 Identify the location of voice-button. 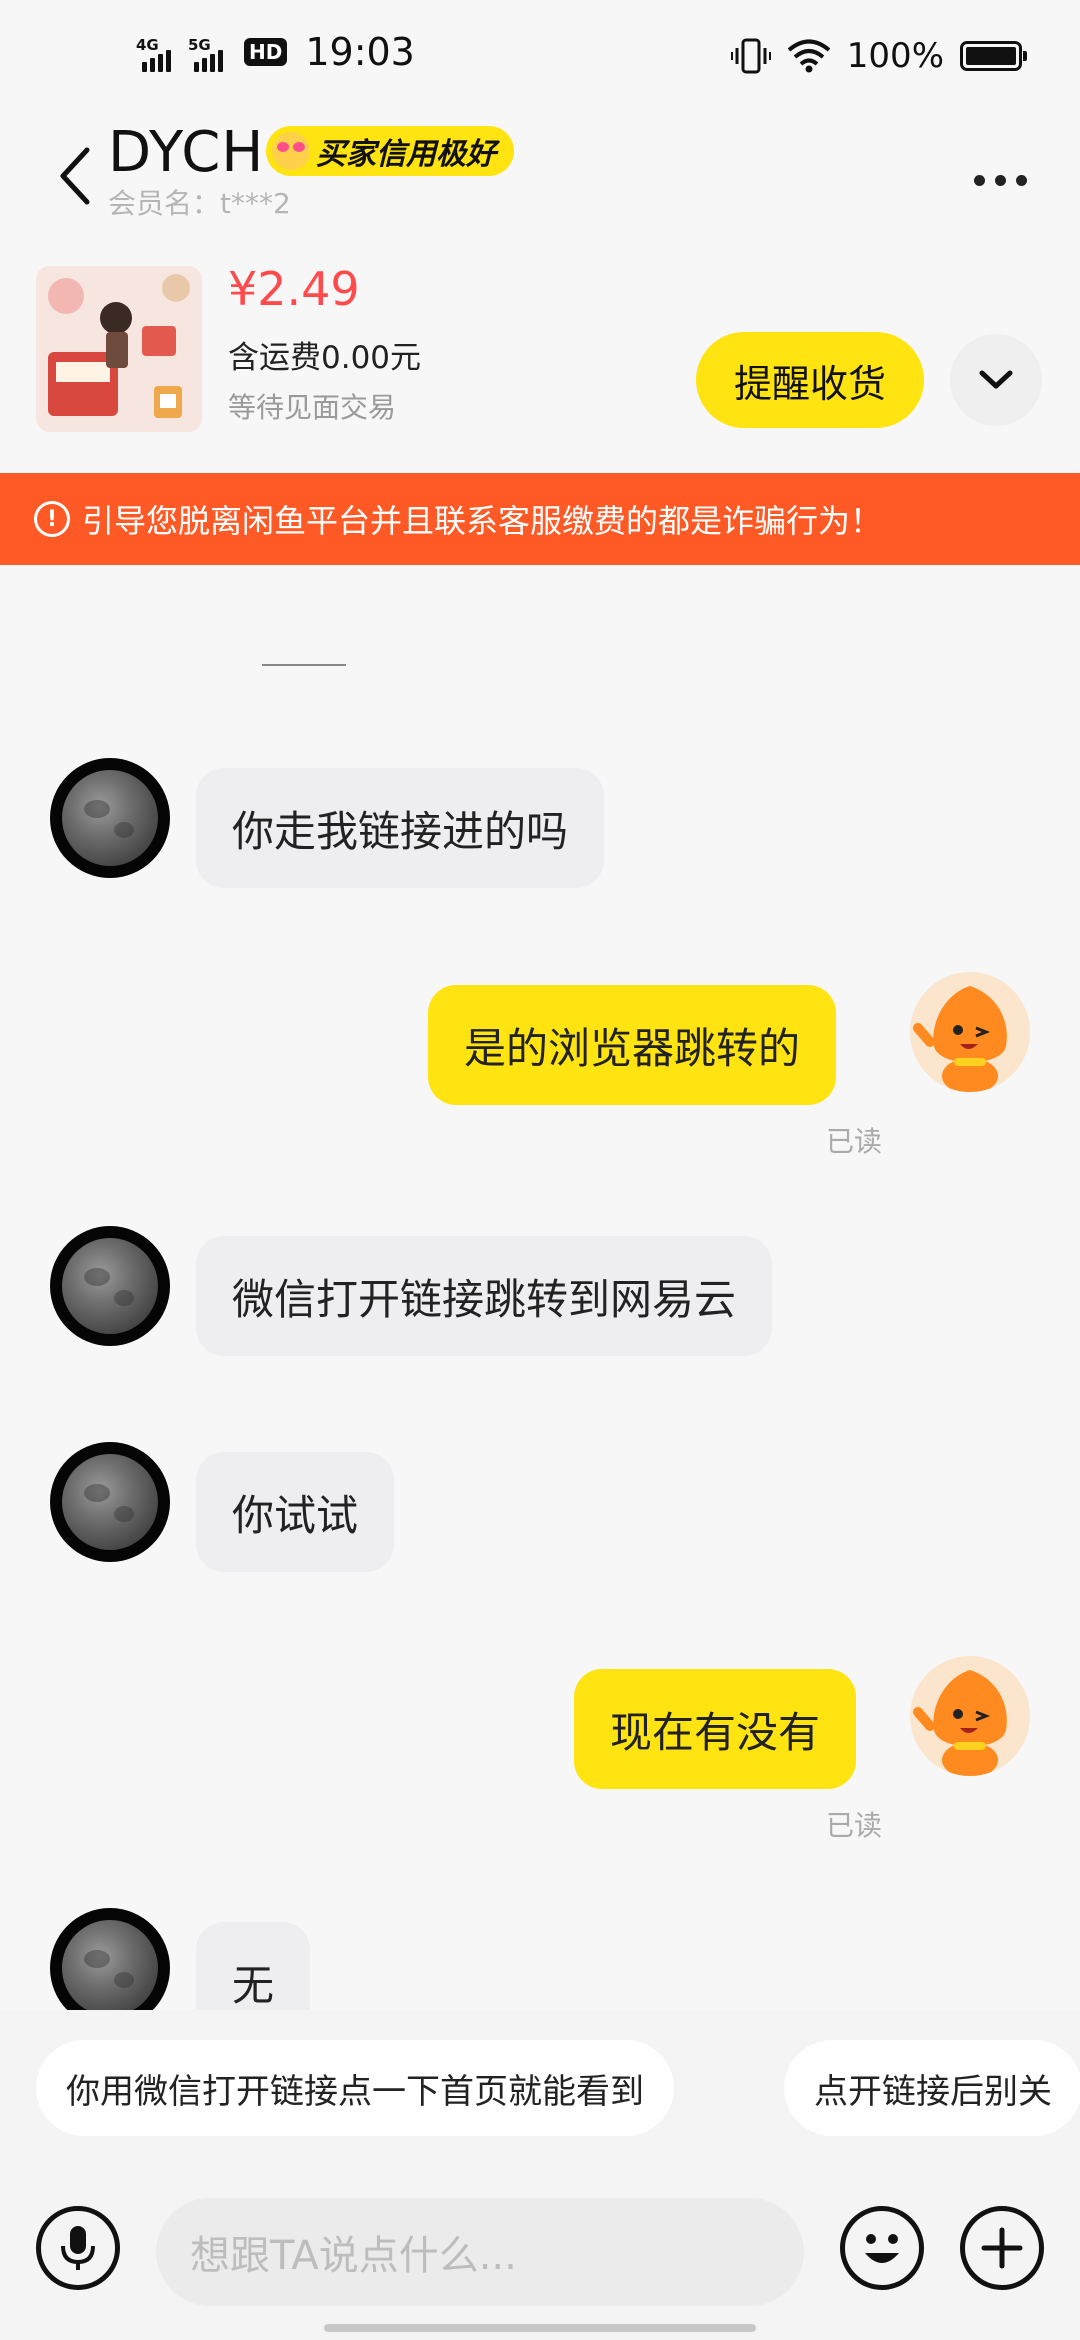
(78, 2248).